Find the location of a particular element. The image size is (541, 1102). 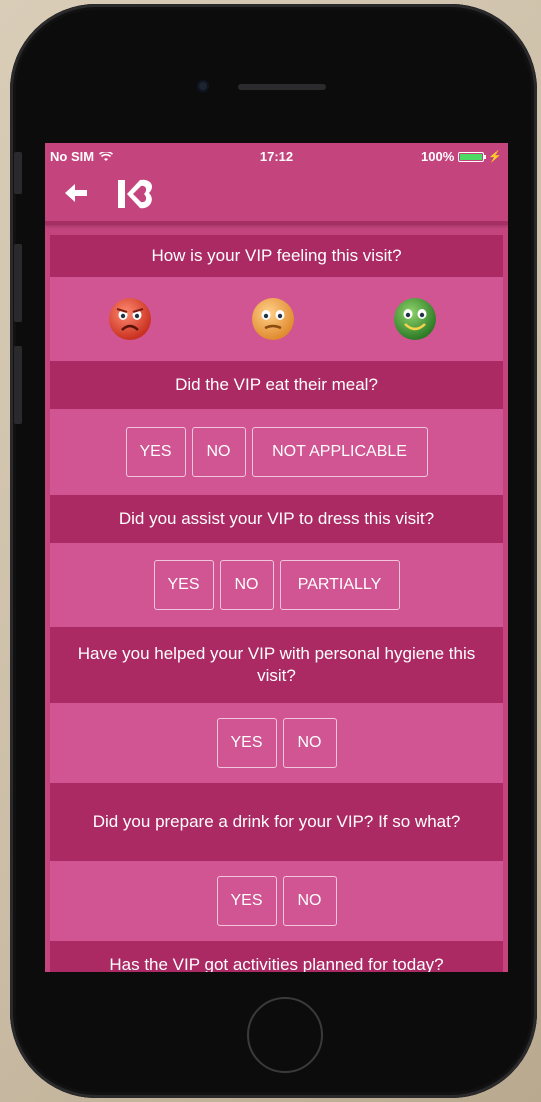

drink-answer-row: YES NO is located at coordinates (276, 901).